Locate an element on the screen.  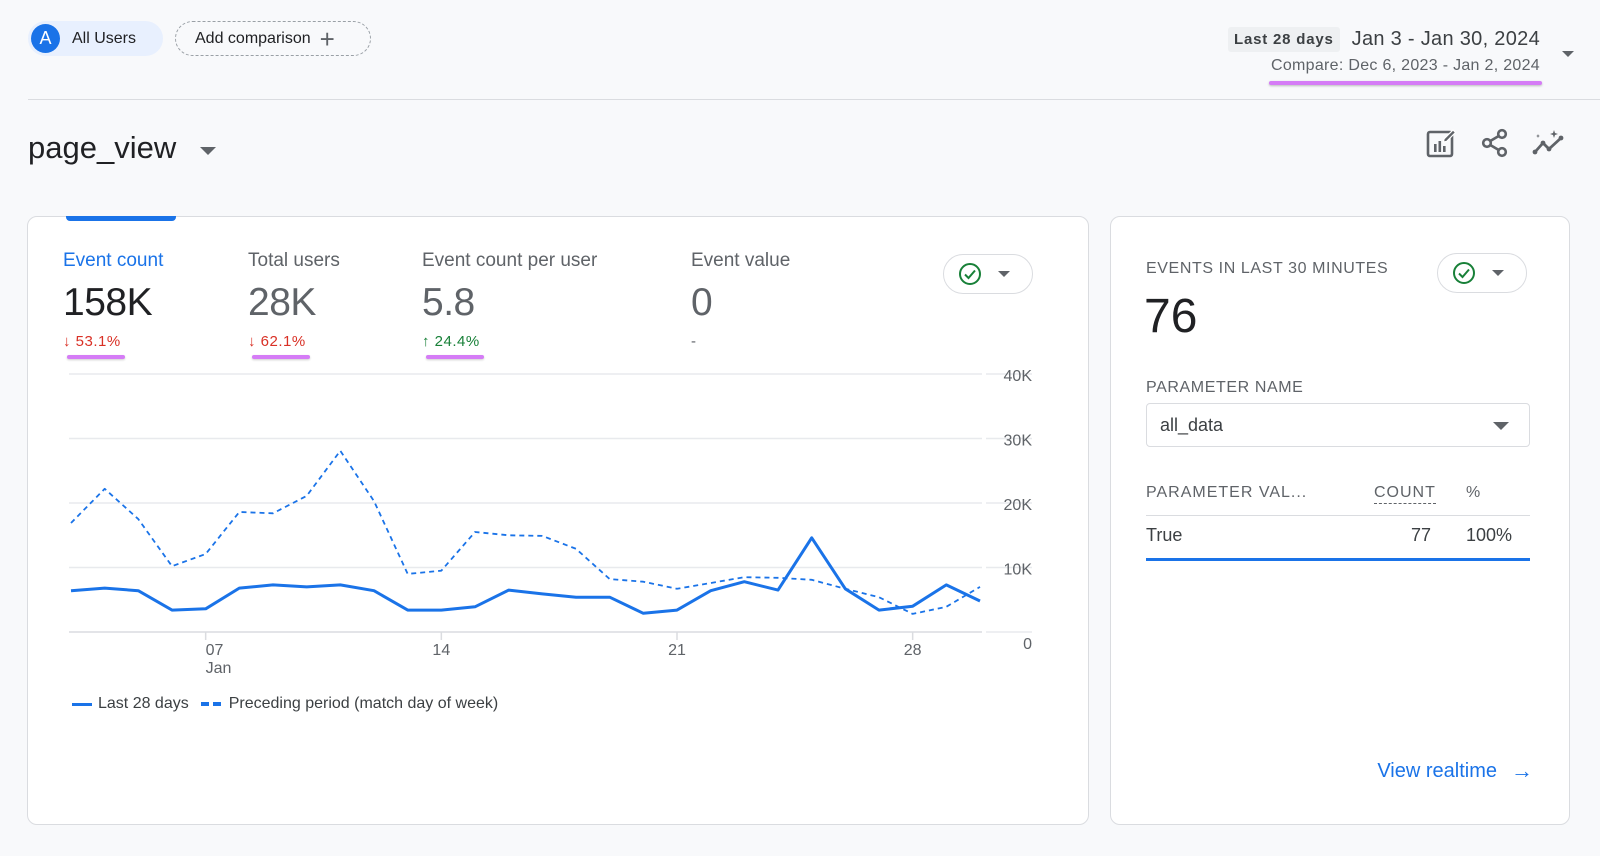
x-tick-label: 14 is located at coordinates (441, 650).